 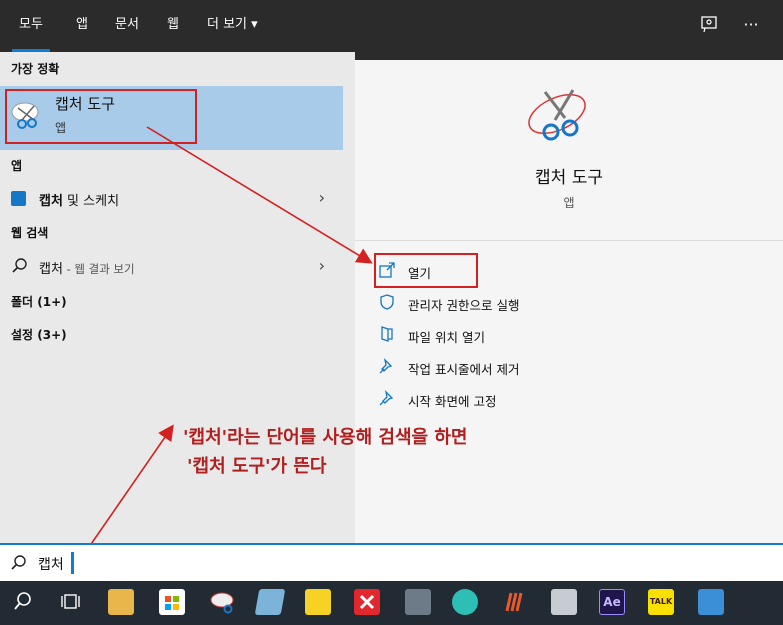 I want to click on fish-app-icon, so click(x=465, y=602).